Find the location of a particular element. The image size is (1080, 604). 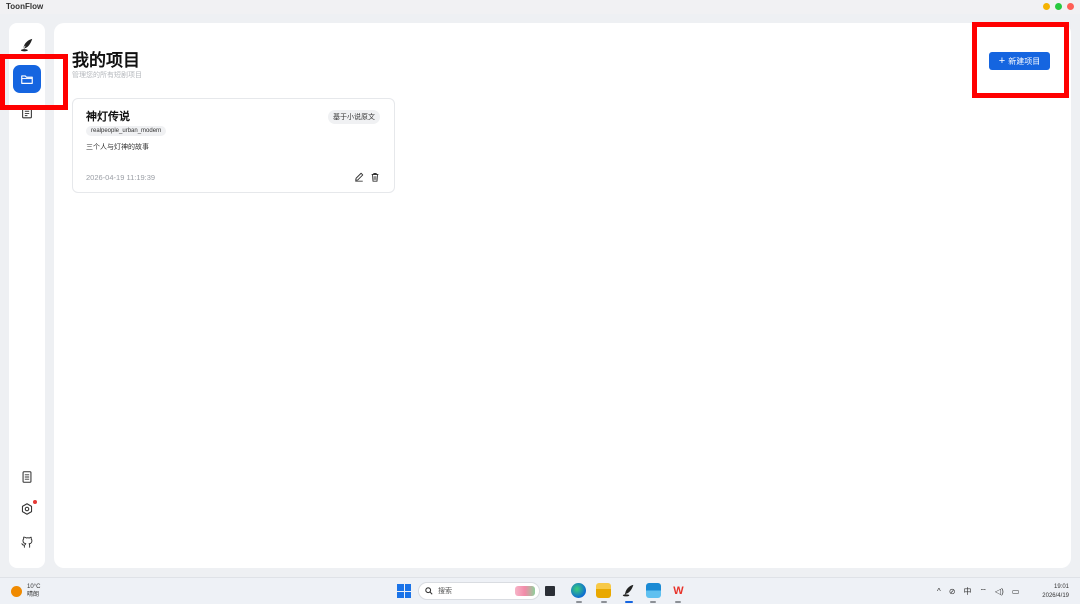

close-button is located at coordinates (1070, 6).